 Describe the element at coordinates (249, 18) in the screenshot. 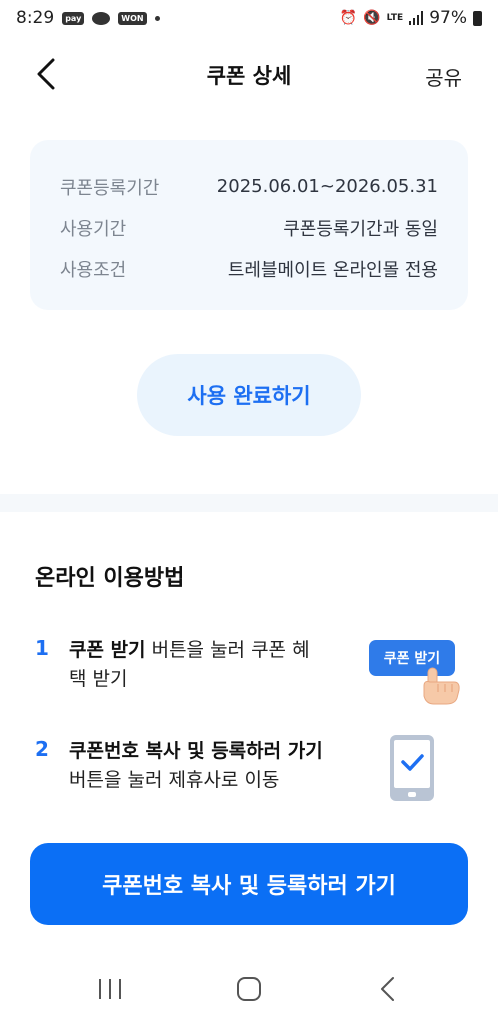

I see `status-bar: 8:29 pay WON ⏰ 🔇 LTE 97%` at that location.